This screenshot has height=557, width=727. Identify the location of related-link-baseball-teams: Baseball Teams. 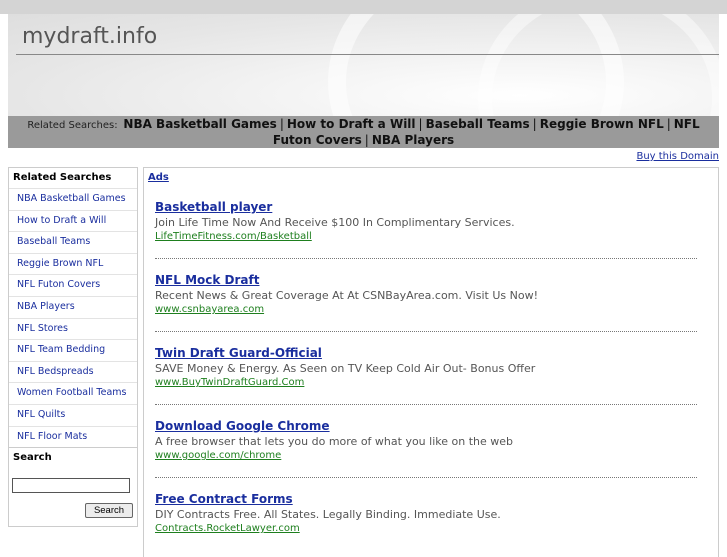
(478, 124).